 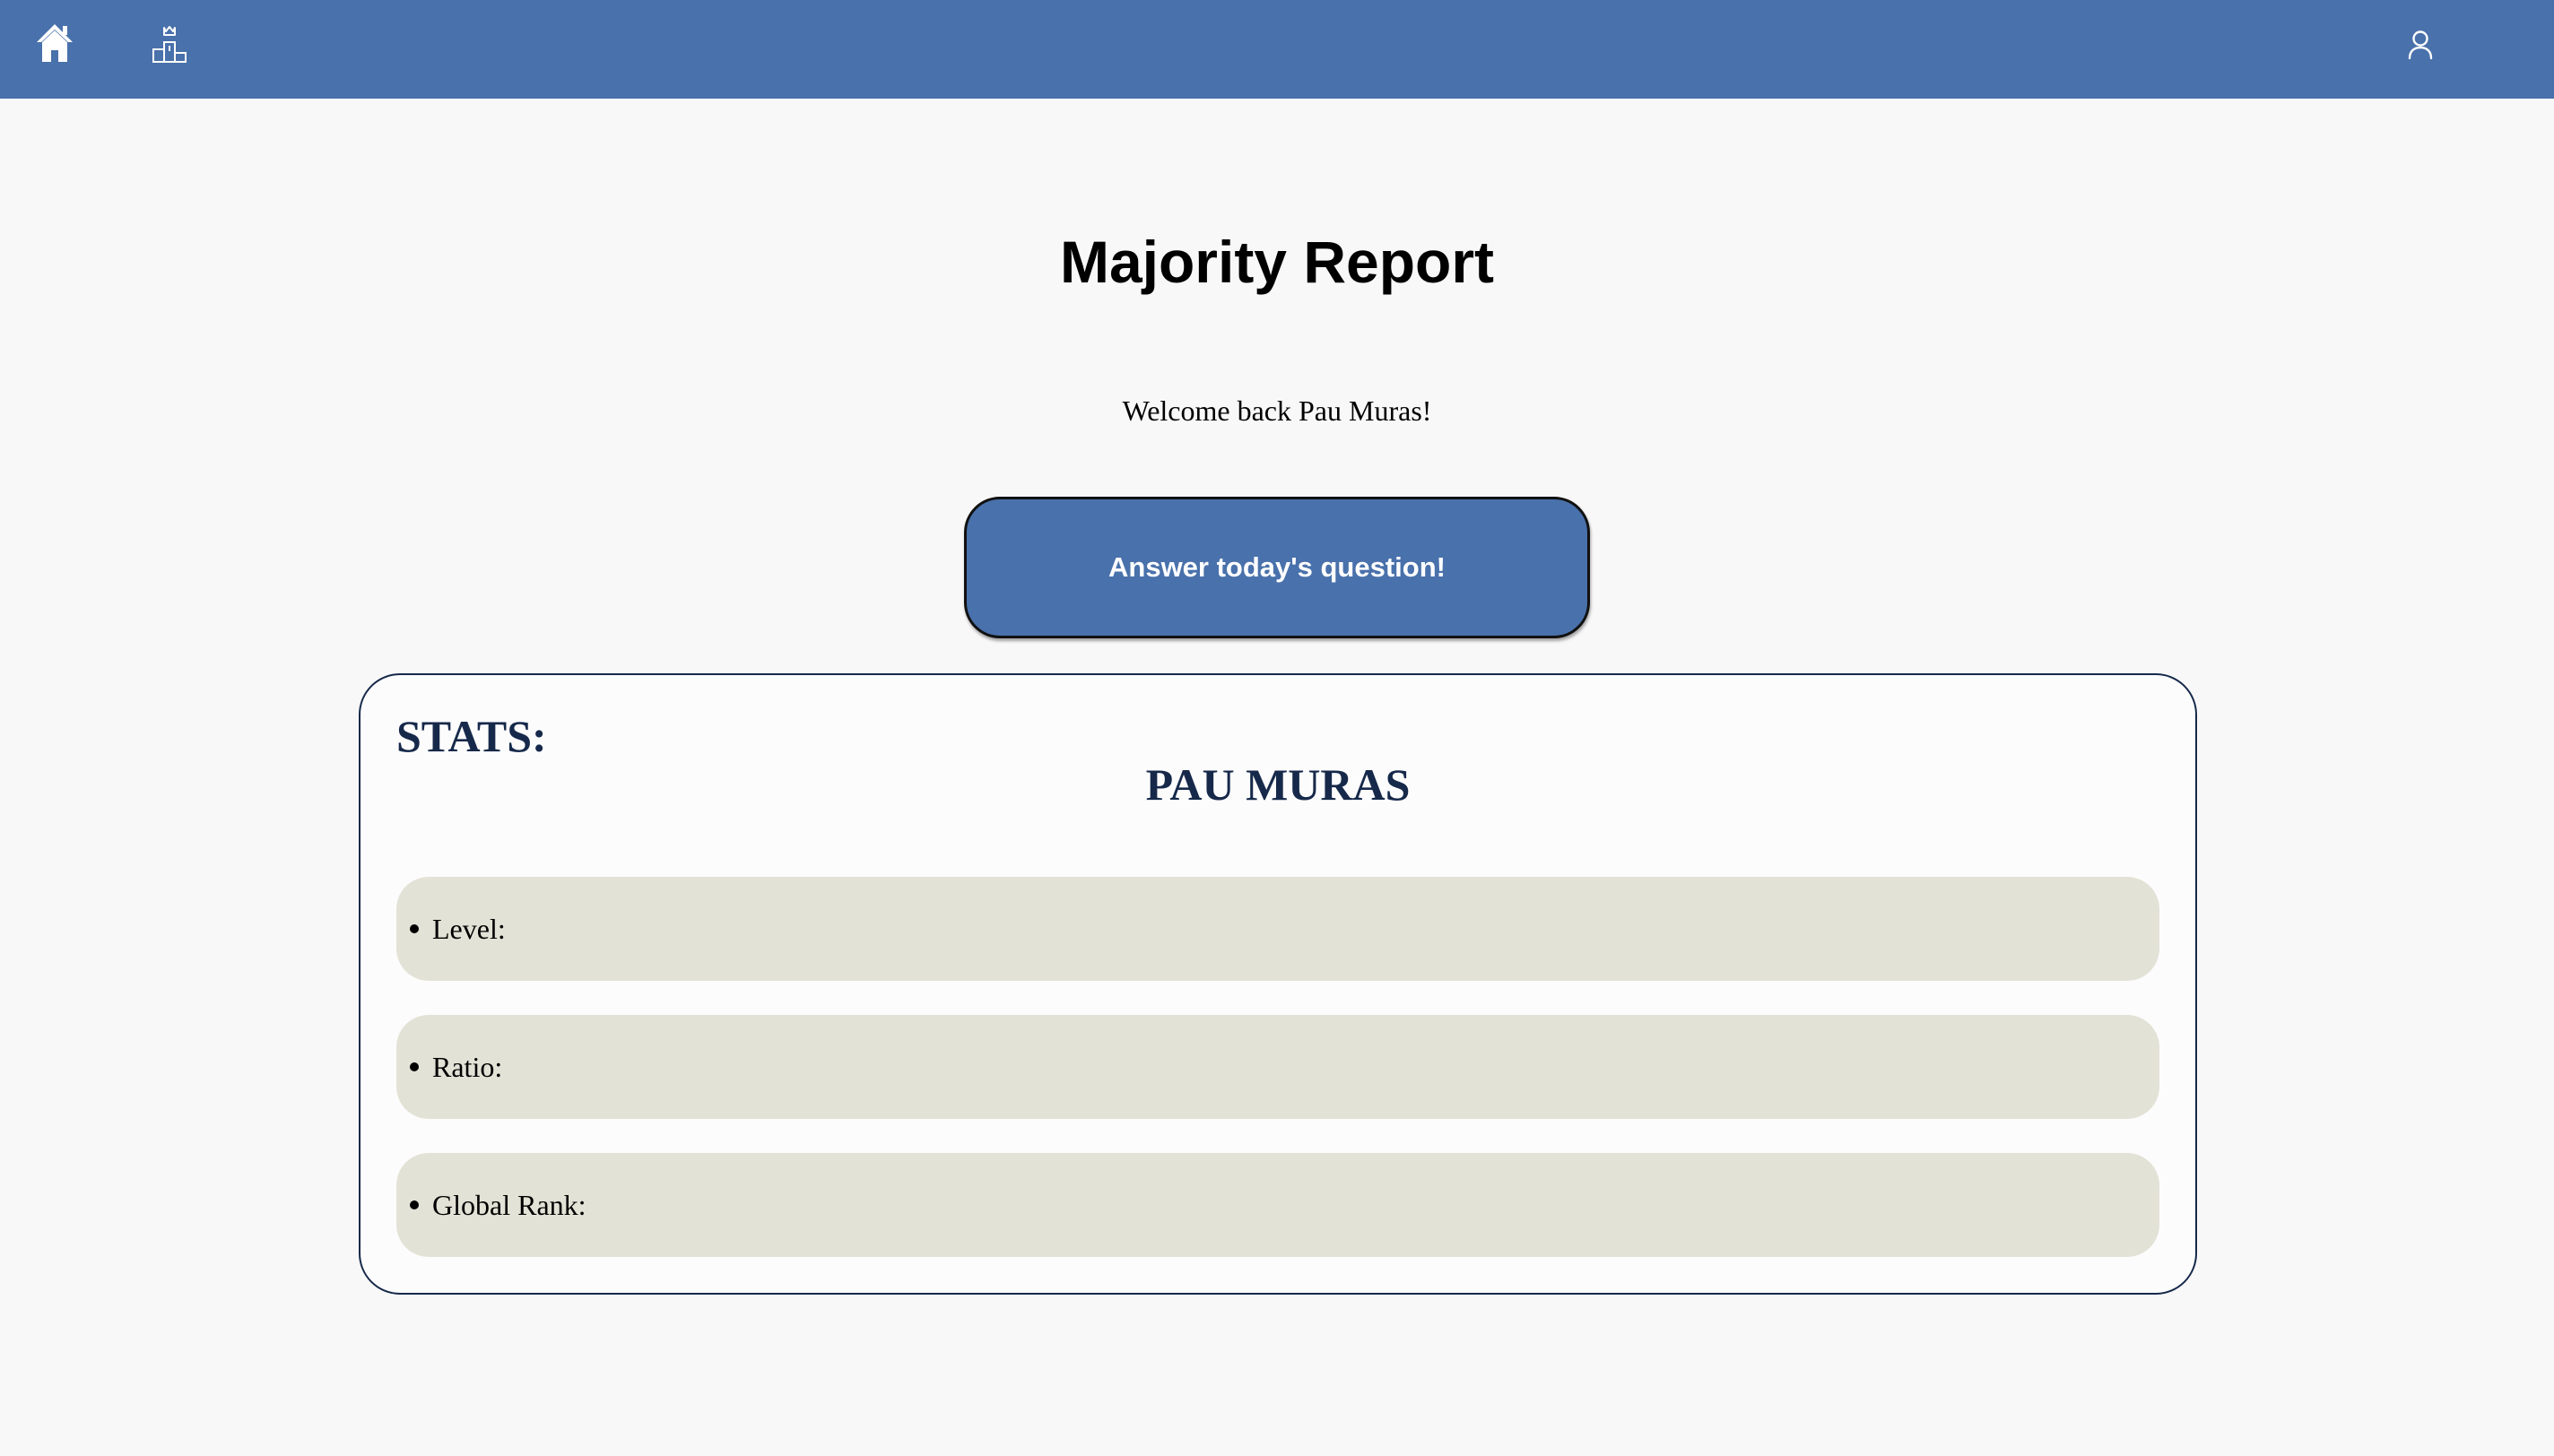 I want to click on leaderboard-icon, so click(x=169, y=44).